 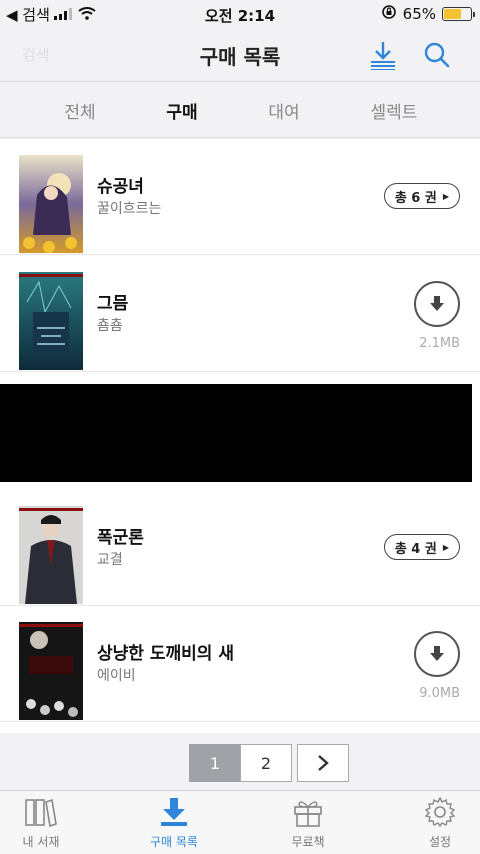 I want to click on chevron-right-icon, so click(x=323, y=763).